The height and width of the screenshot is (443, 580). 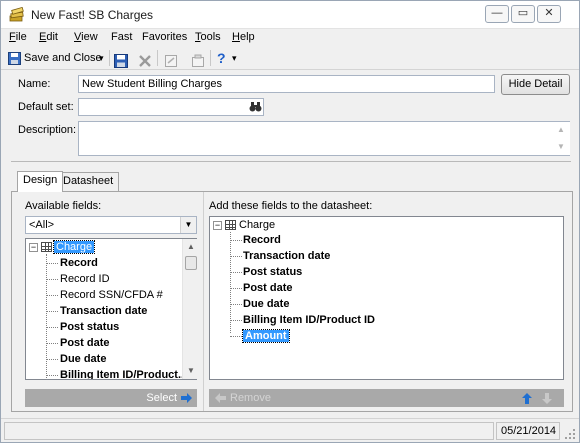 I want to click on help-icon: ?, so click(x=221, y=58).